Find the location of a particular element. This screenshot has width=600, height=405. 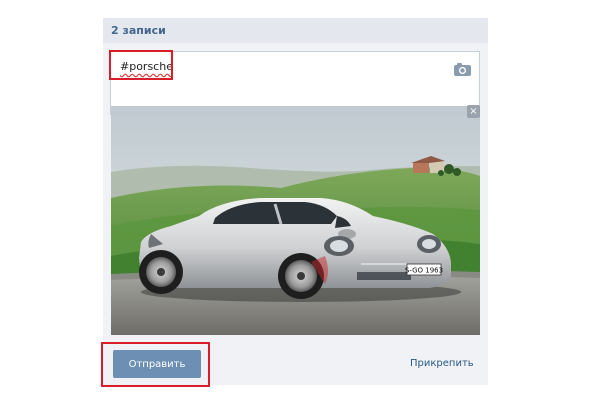

panel-header: 2 записи is located at coordinates (295, 30).